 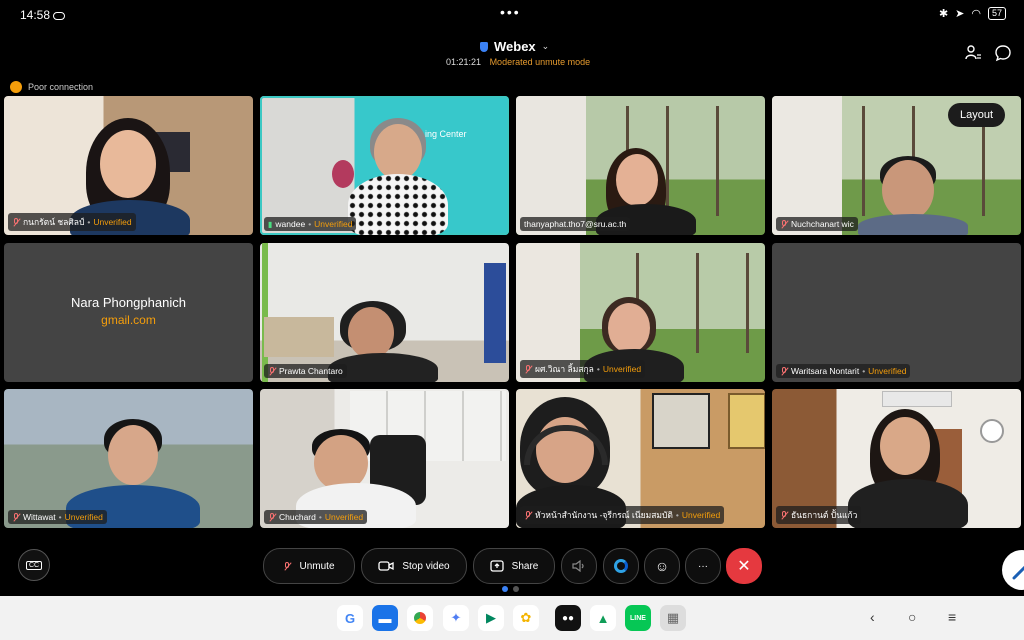 What do you see at coordinates (16, 87) in the screenshot?
I see `warning-icon` at bounding box center [16, 87].